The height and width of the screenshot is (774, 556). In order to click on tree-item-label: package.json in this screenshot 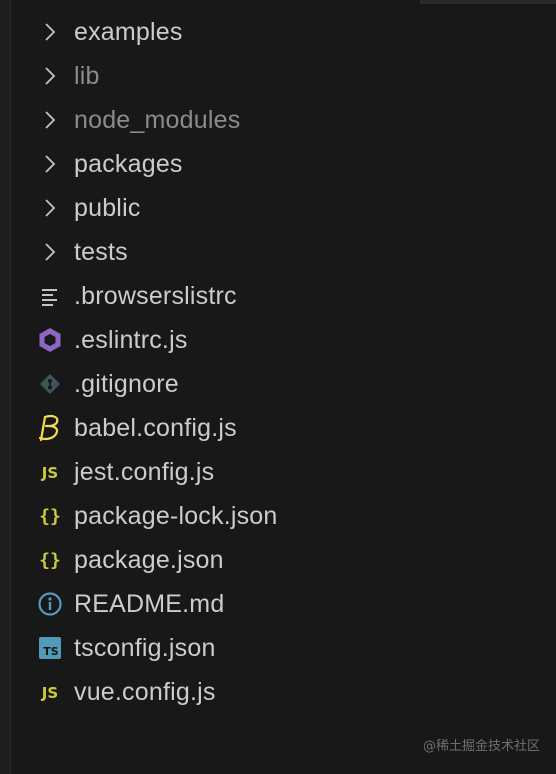, I will do `click(149, 560)`.